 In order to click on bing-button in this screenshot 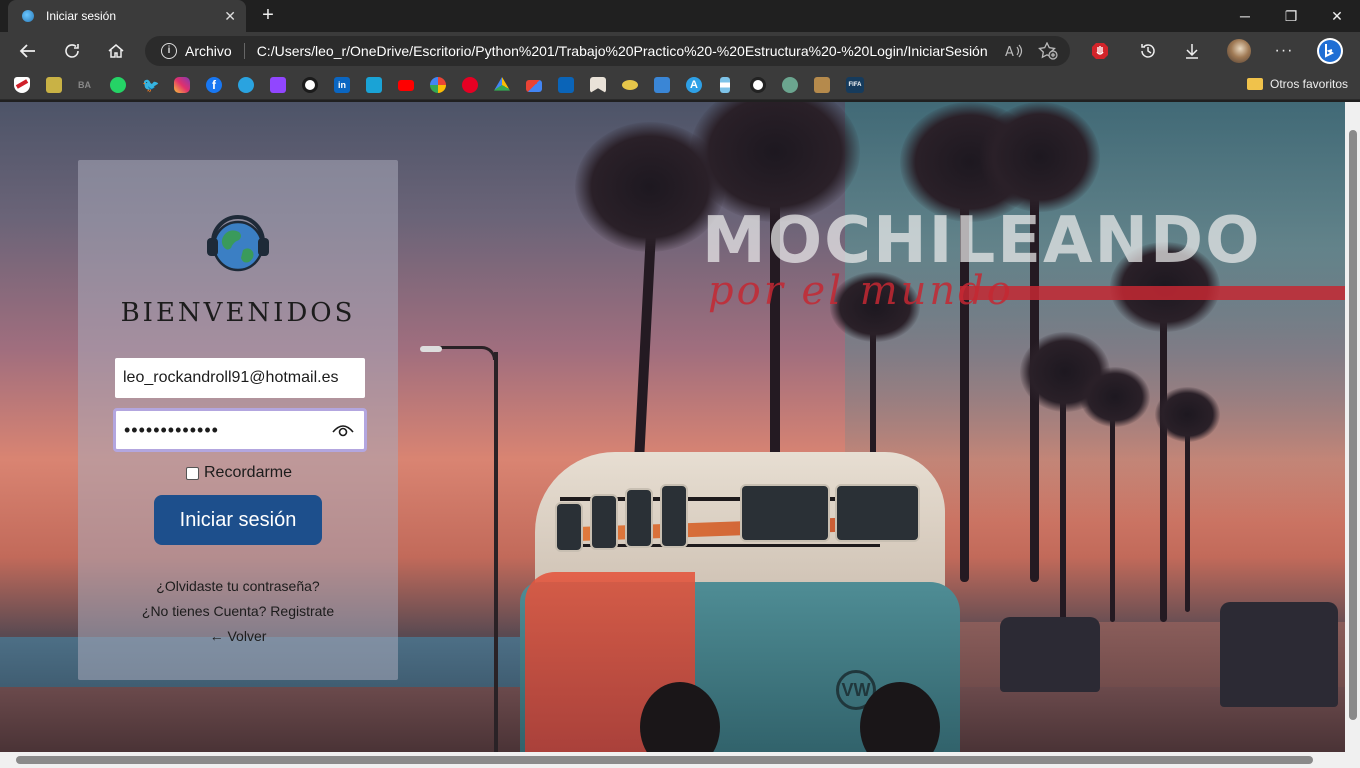, I will do `click(1330, 51)`.